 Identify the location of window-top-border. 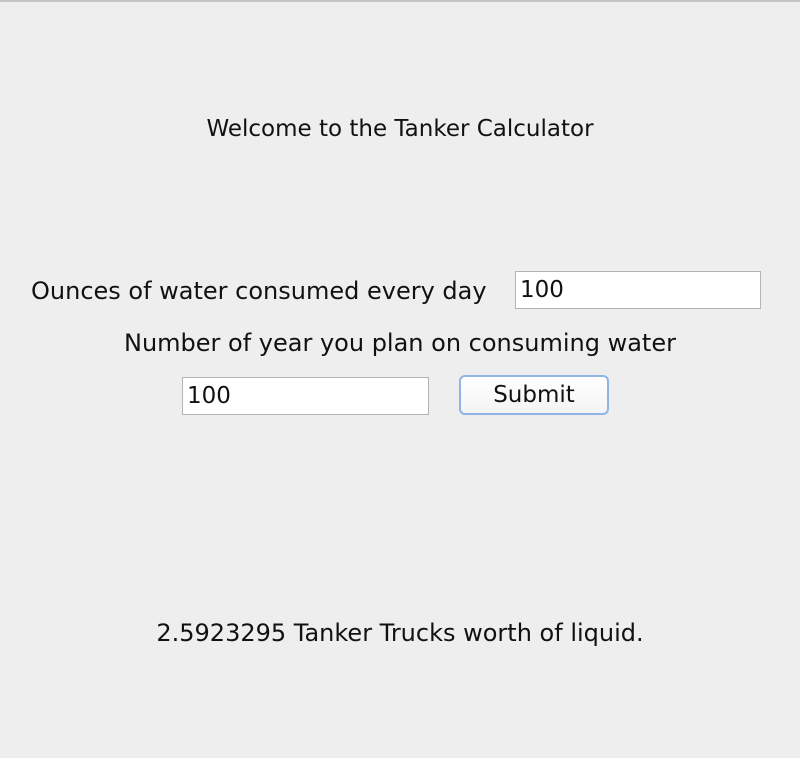
(400, 1).